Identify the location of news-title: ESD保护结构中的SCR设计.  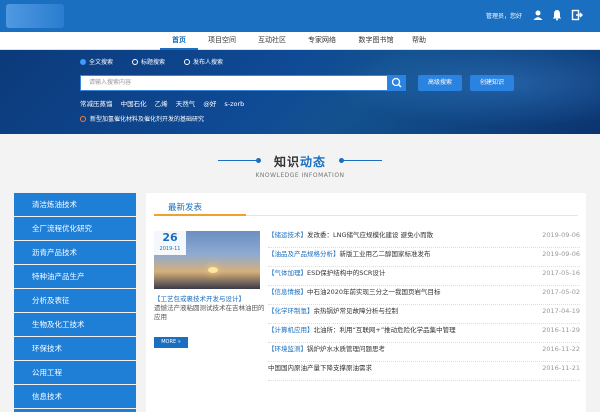
(346, 273).